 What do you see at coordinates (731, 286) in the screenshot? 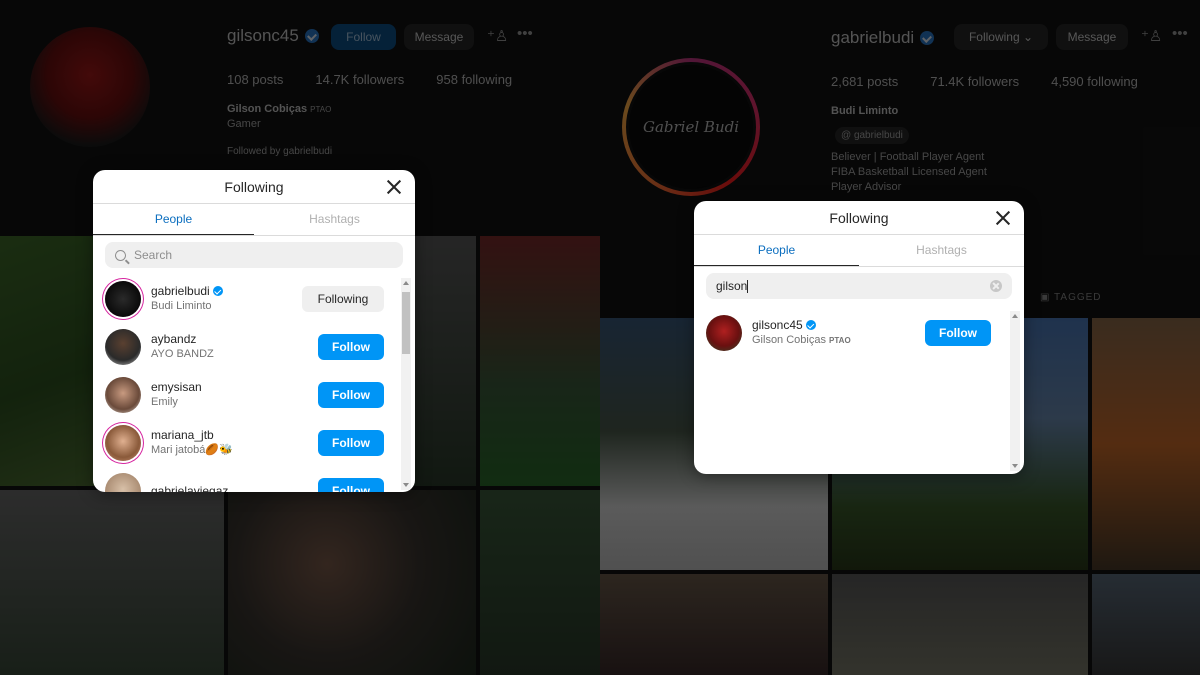
I see `search-input: gilson` at bounding box center [731, 286].